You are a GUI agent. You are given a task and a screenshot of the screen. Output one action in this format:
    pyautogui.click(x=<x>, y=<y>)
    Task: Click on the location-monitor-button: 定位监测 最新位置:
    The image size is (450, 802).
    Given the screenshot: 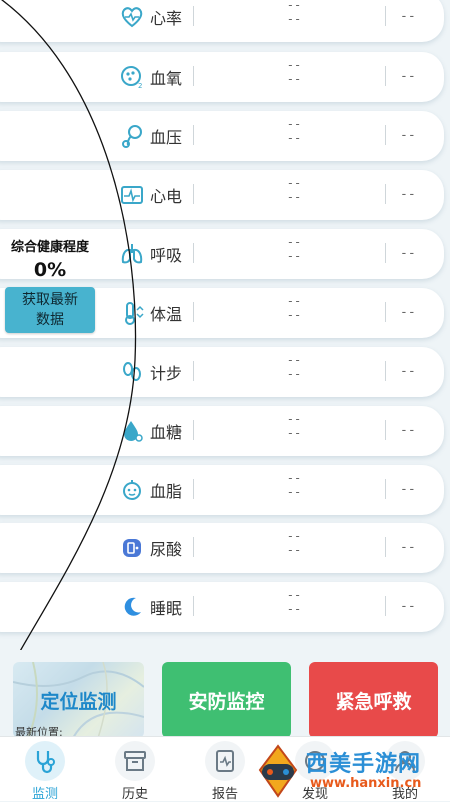 What is the action you would take?
    pyautogui.click(x=78, y=700)
    